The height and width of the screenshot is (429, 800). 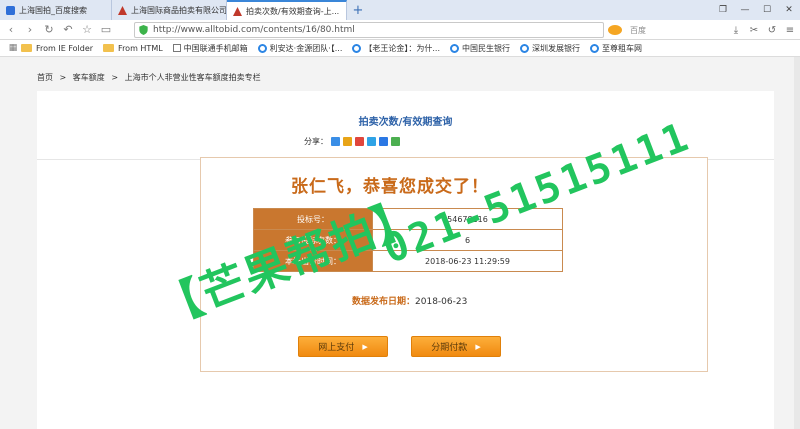 What do you see at coordinates (87, 30) in the screenshot?
I see `star-icon: ☆` at bounding box center [87, 30].